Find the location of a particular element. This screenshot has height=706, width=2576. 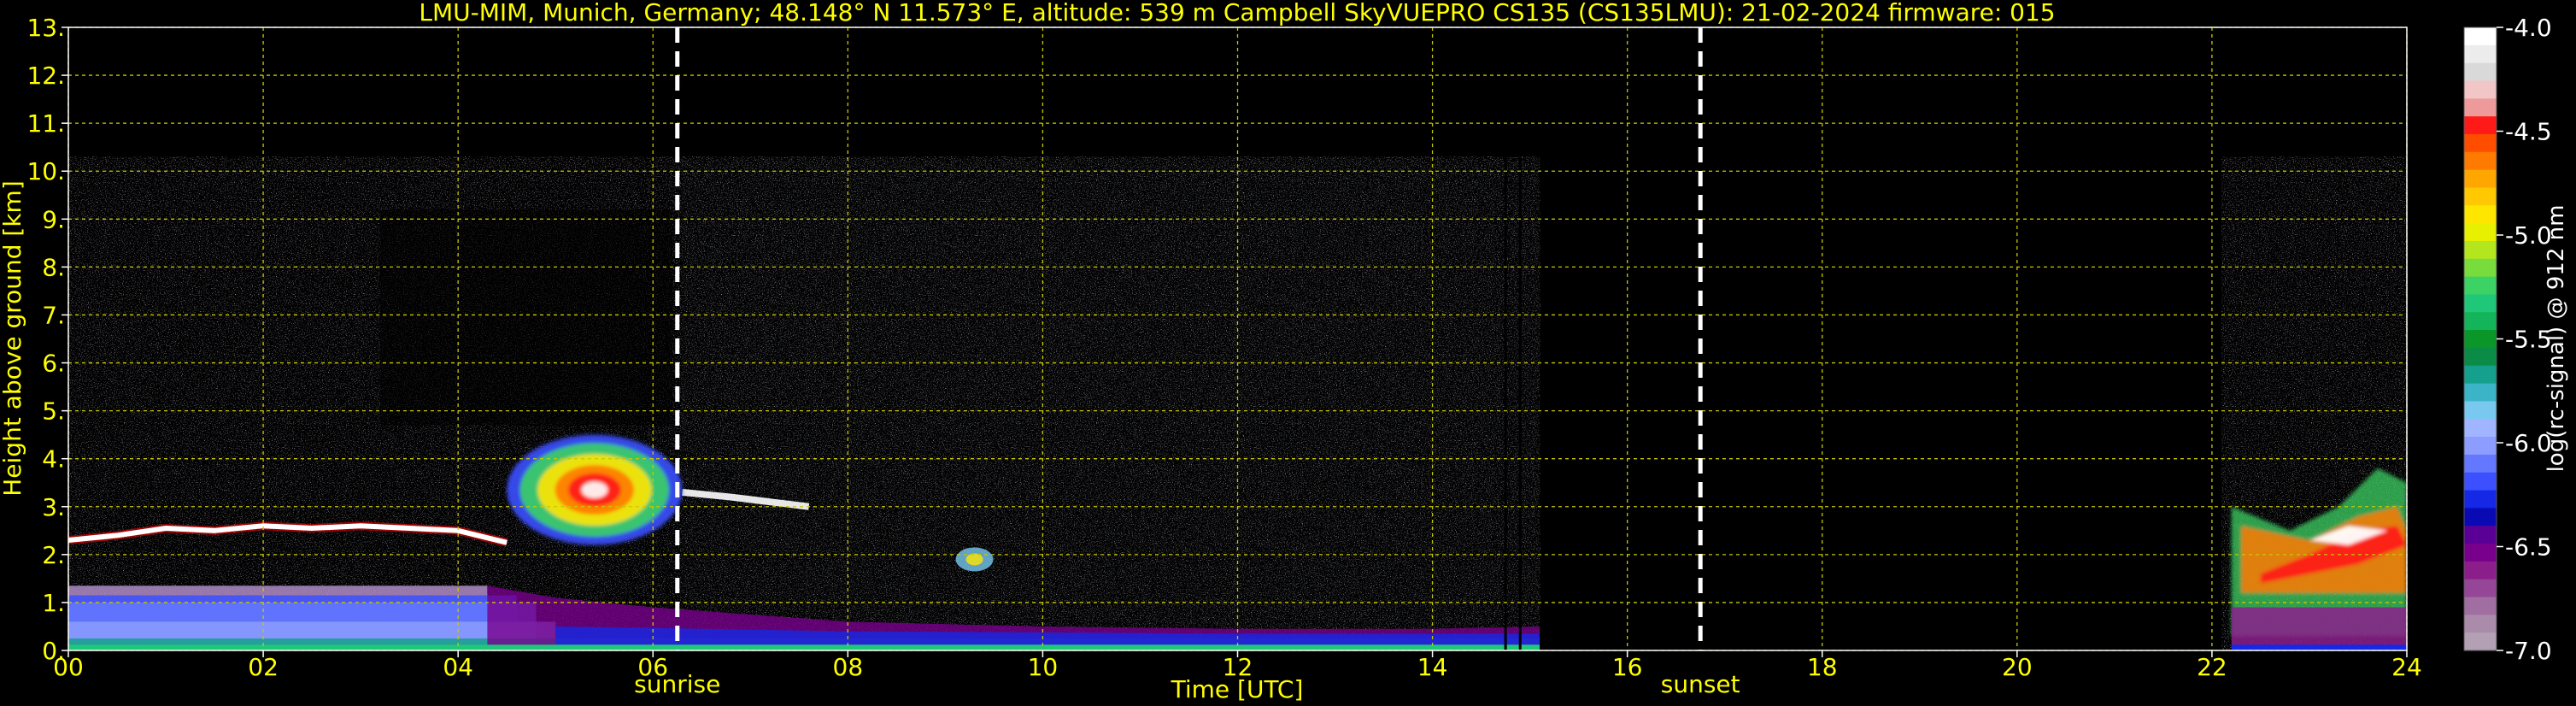

x-tick-label: 22 is located at coordinates (2212, 667).